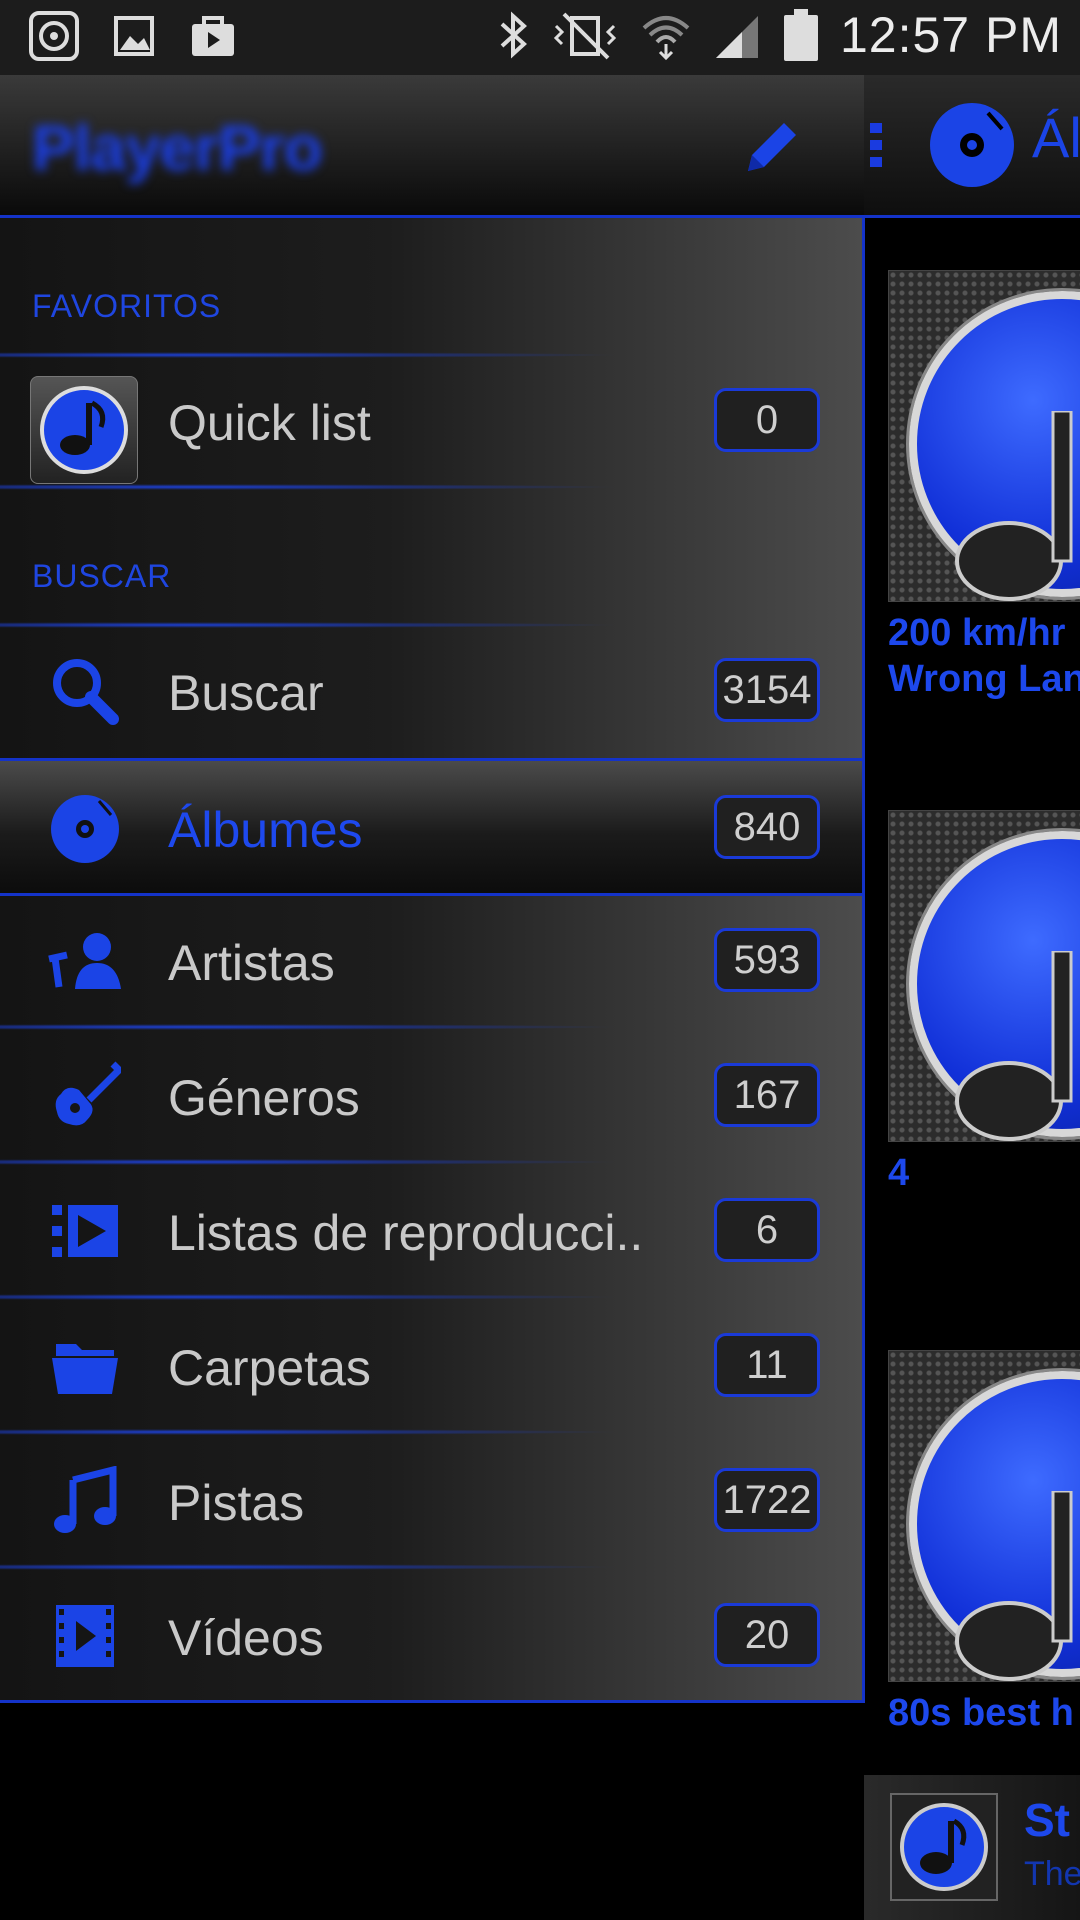  I want to click on gallery-icon, so click(134, 36).